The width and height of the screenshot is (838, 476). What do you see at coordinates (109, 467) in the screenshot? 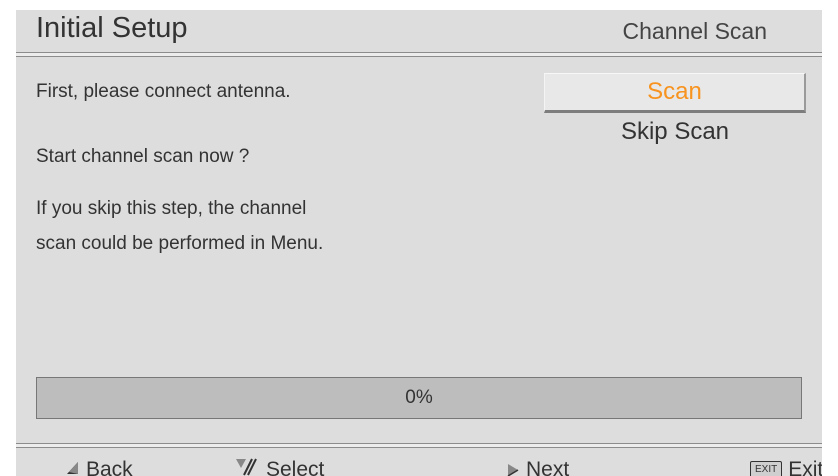
I see `back-label: Back` at bounding box center [109, 467].